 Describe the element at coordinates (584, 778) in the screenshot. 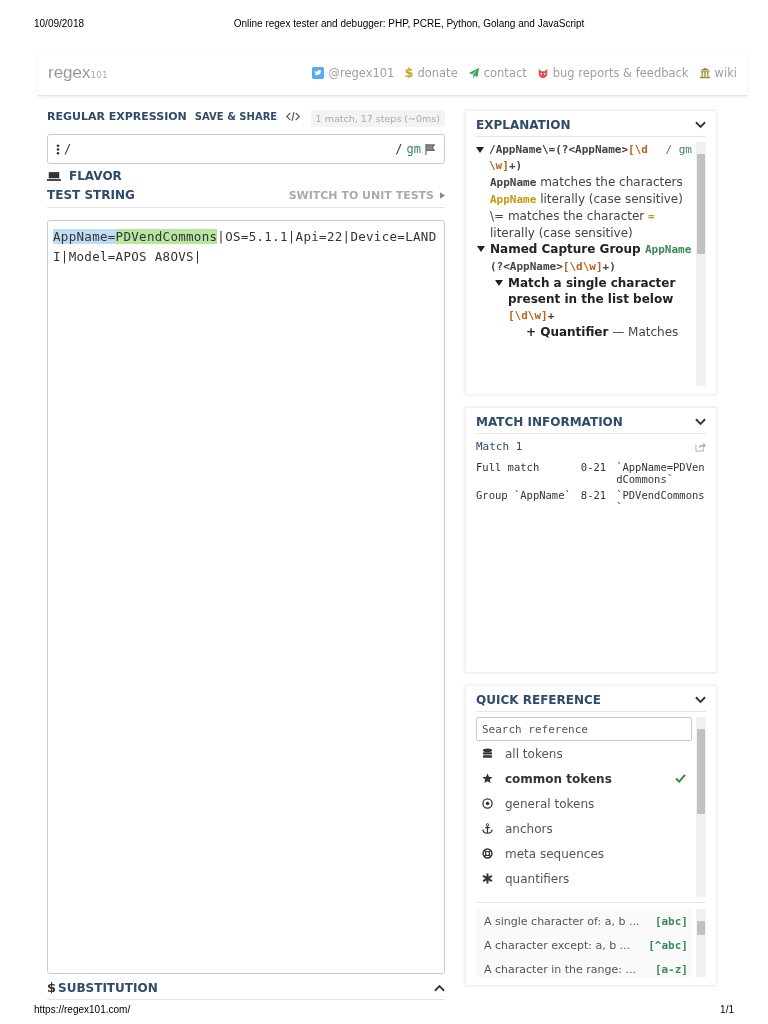

I see `category-item: common tokens` at that location.